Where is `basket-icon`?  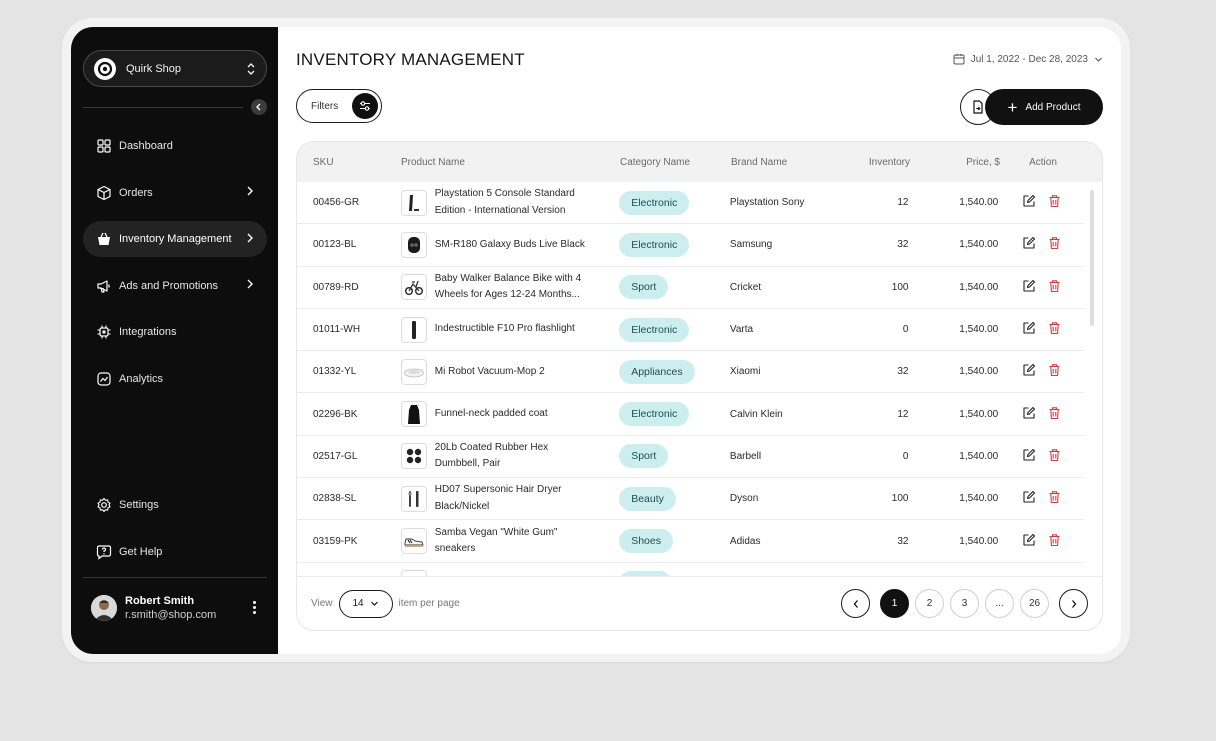 basket-icon is located at coordinates (104, 239).